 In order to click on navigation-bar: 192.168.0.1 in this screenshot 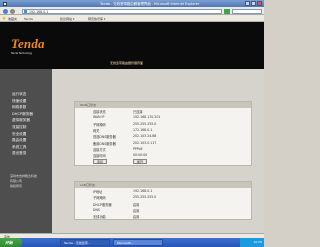, I will do `click(132, 11)`.